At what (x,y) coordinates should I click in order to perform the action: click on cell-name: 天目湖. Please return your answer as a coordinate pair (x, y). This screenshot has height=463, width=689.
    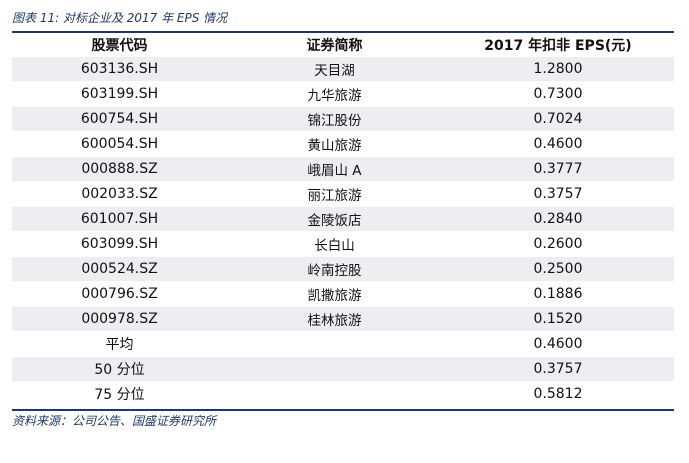
    Looking at the image, I should click on (334, 69).